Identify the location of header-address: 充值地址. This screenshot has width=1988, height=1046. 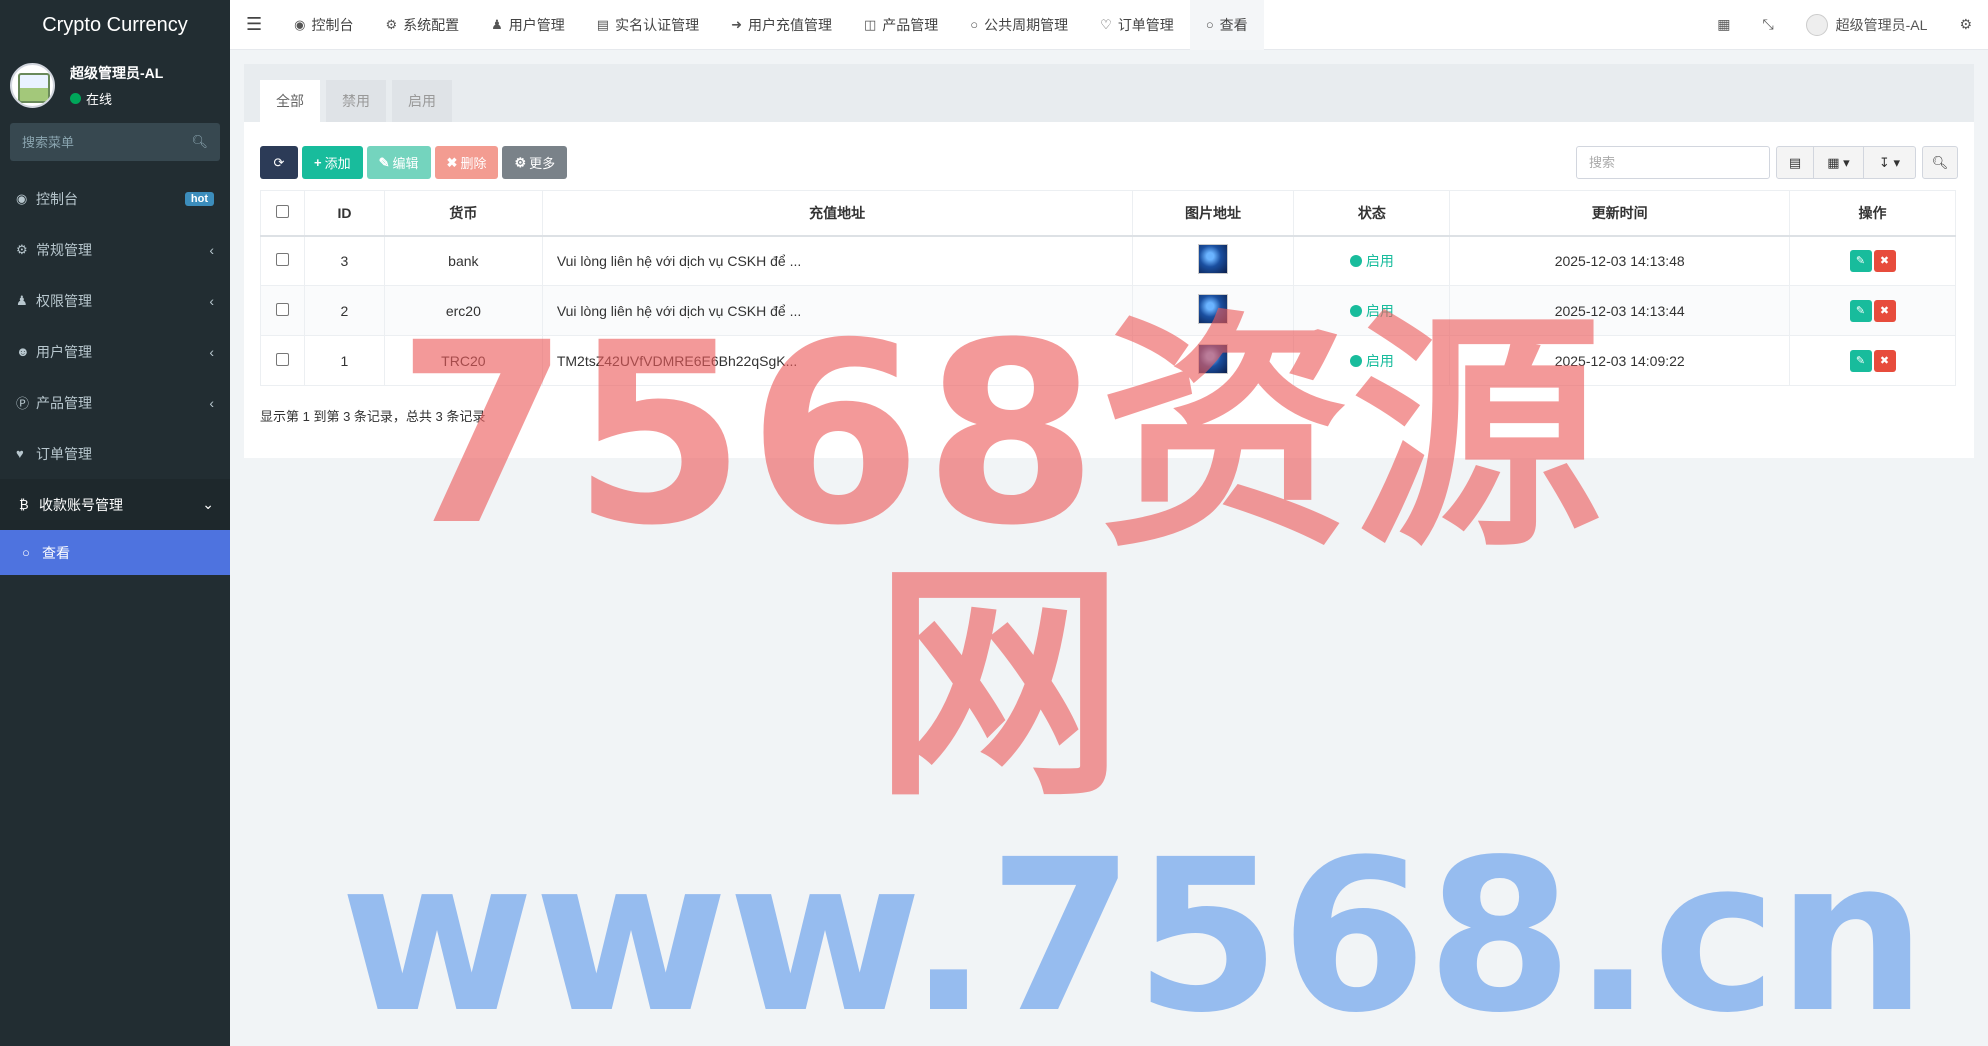
(837, 213).